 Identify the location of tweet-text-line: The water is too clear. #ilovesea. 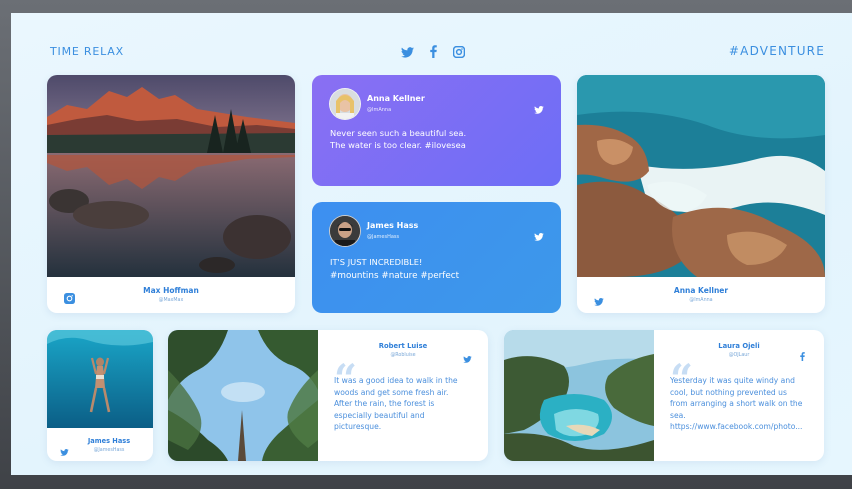
(398, 145).